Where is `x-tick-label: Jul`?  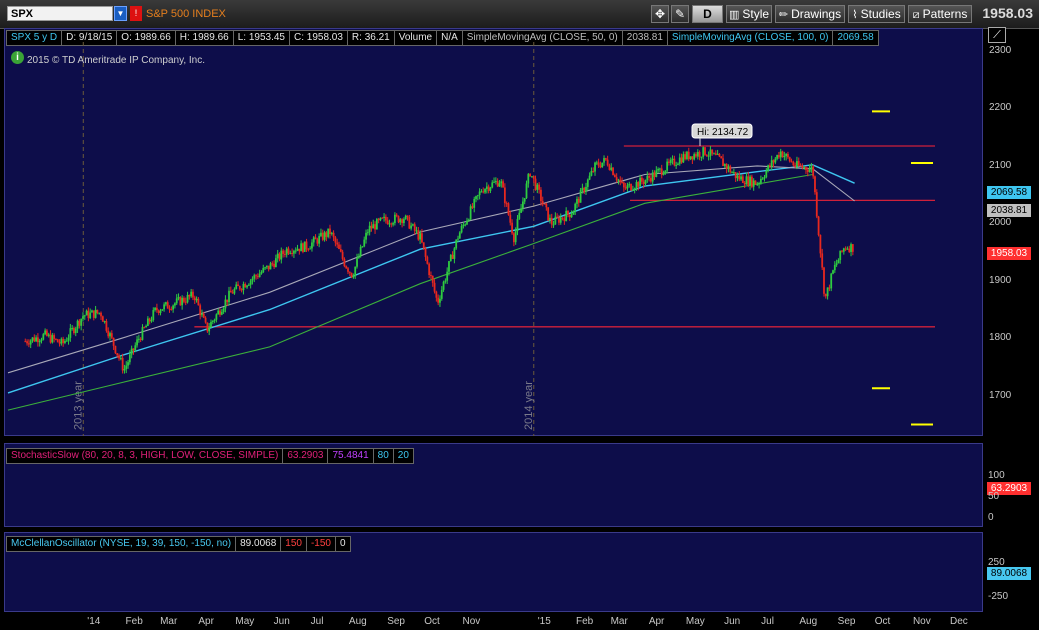 x-tick-label: Jul is located at coordinates (767, 621).